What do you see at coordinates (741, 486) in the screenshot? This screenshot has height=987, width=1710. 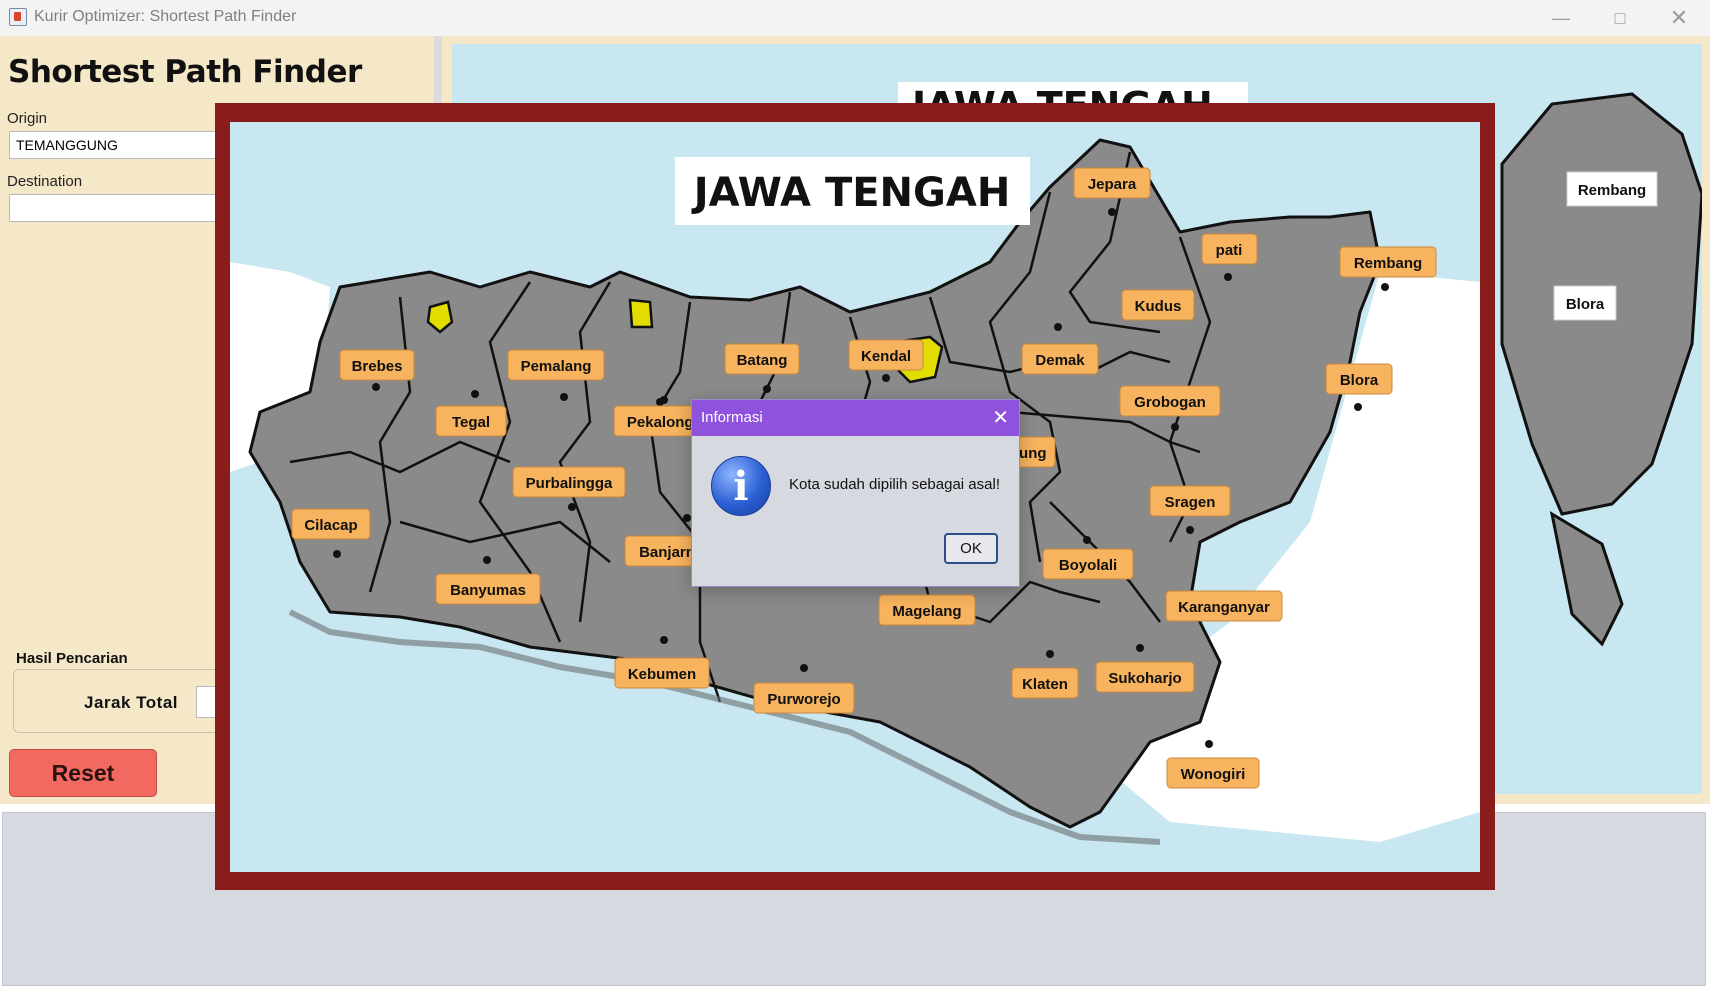 I see `info-icon: i` at bounding box center [741, 486].